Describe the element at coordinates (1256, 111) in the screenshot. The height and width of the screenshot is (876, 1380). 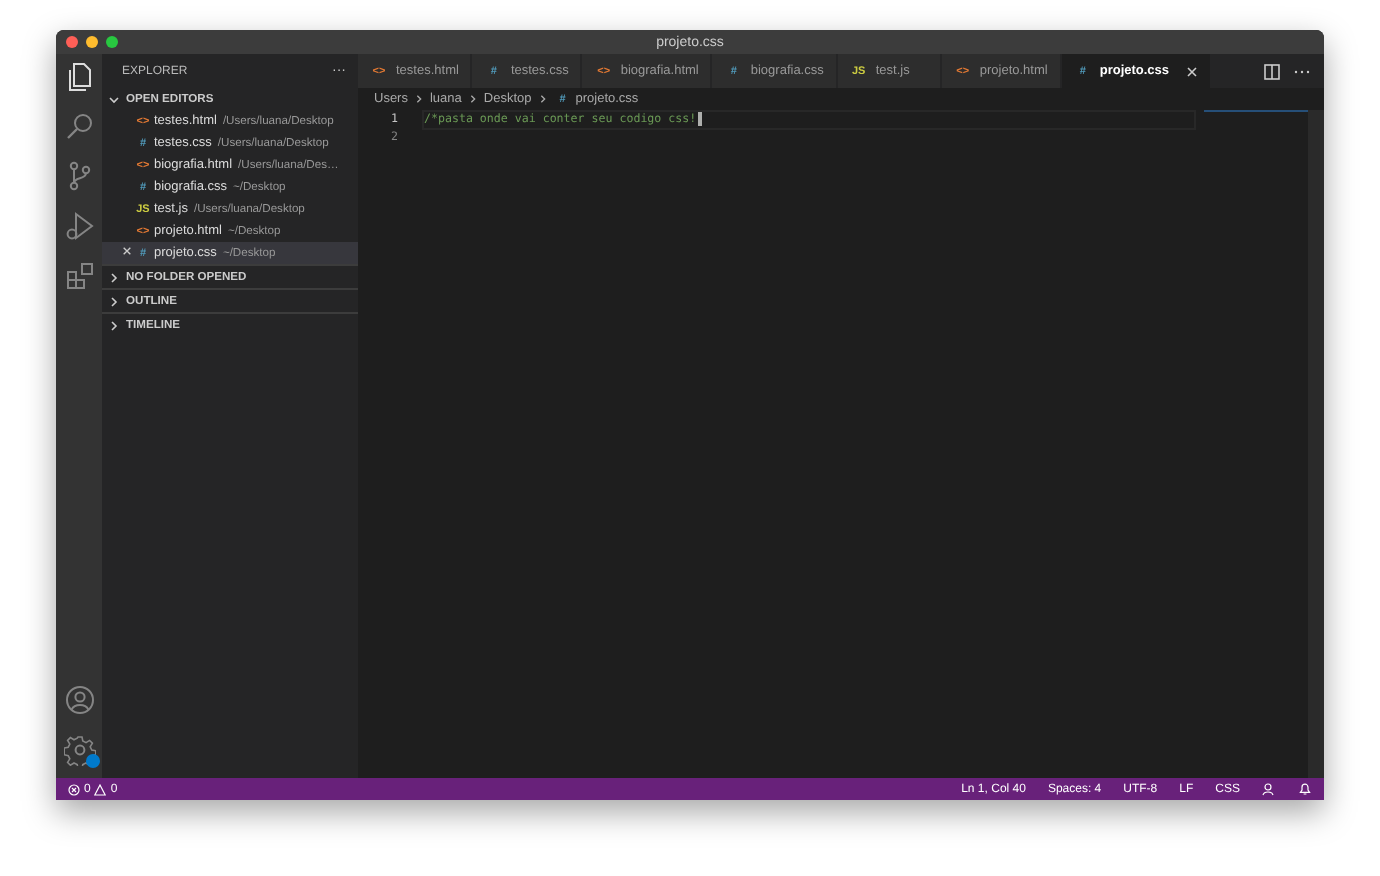
I see `minimap-line` at that location.